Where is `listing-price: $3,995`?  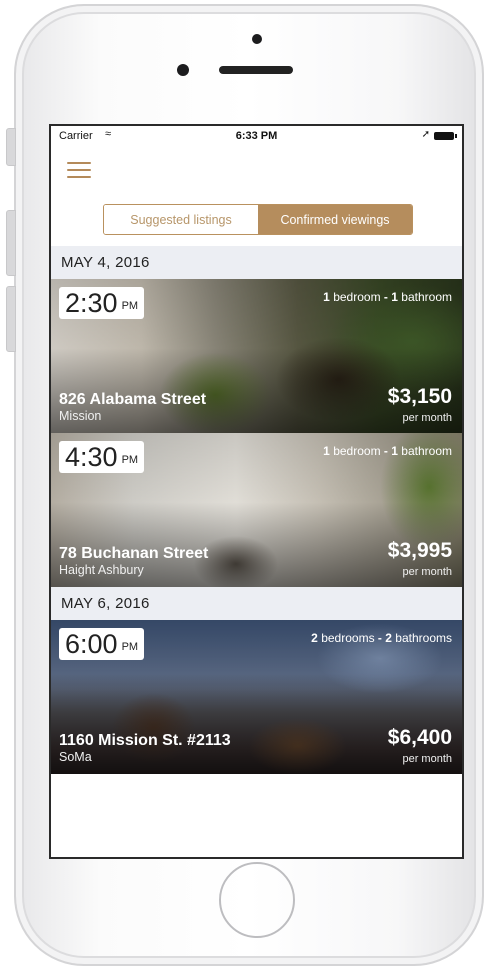
listing-price: $3,995 is located at coordinates (419, 550).